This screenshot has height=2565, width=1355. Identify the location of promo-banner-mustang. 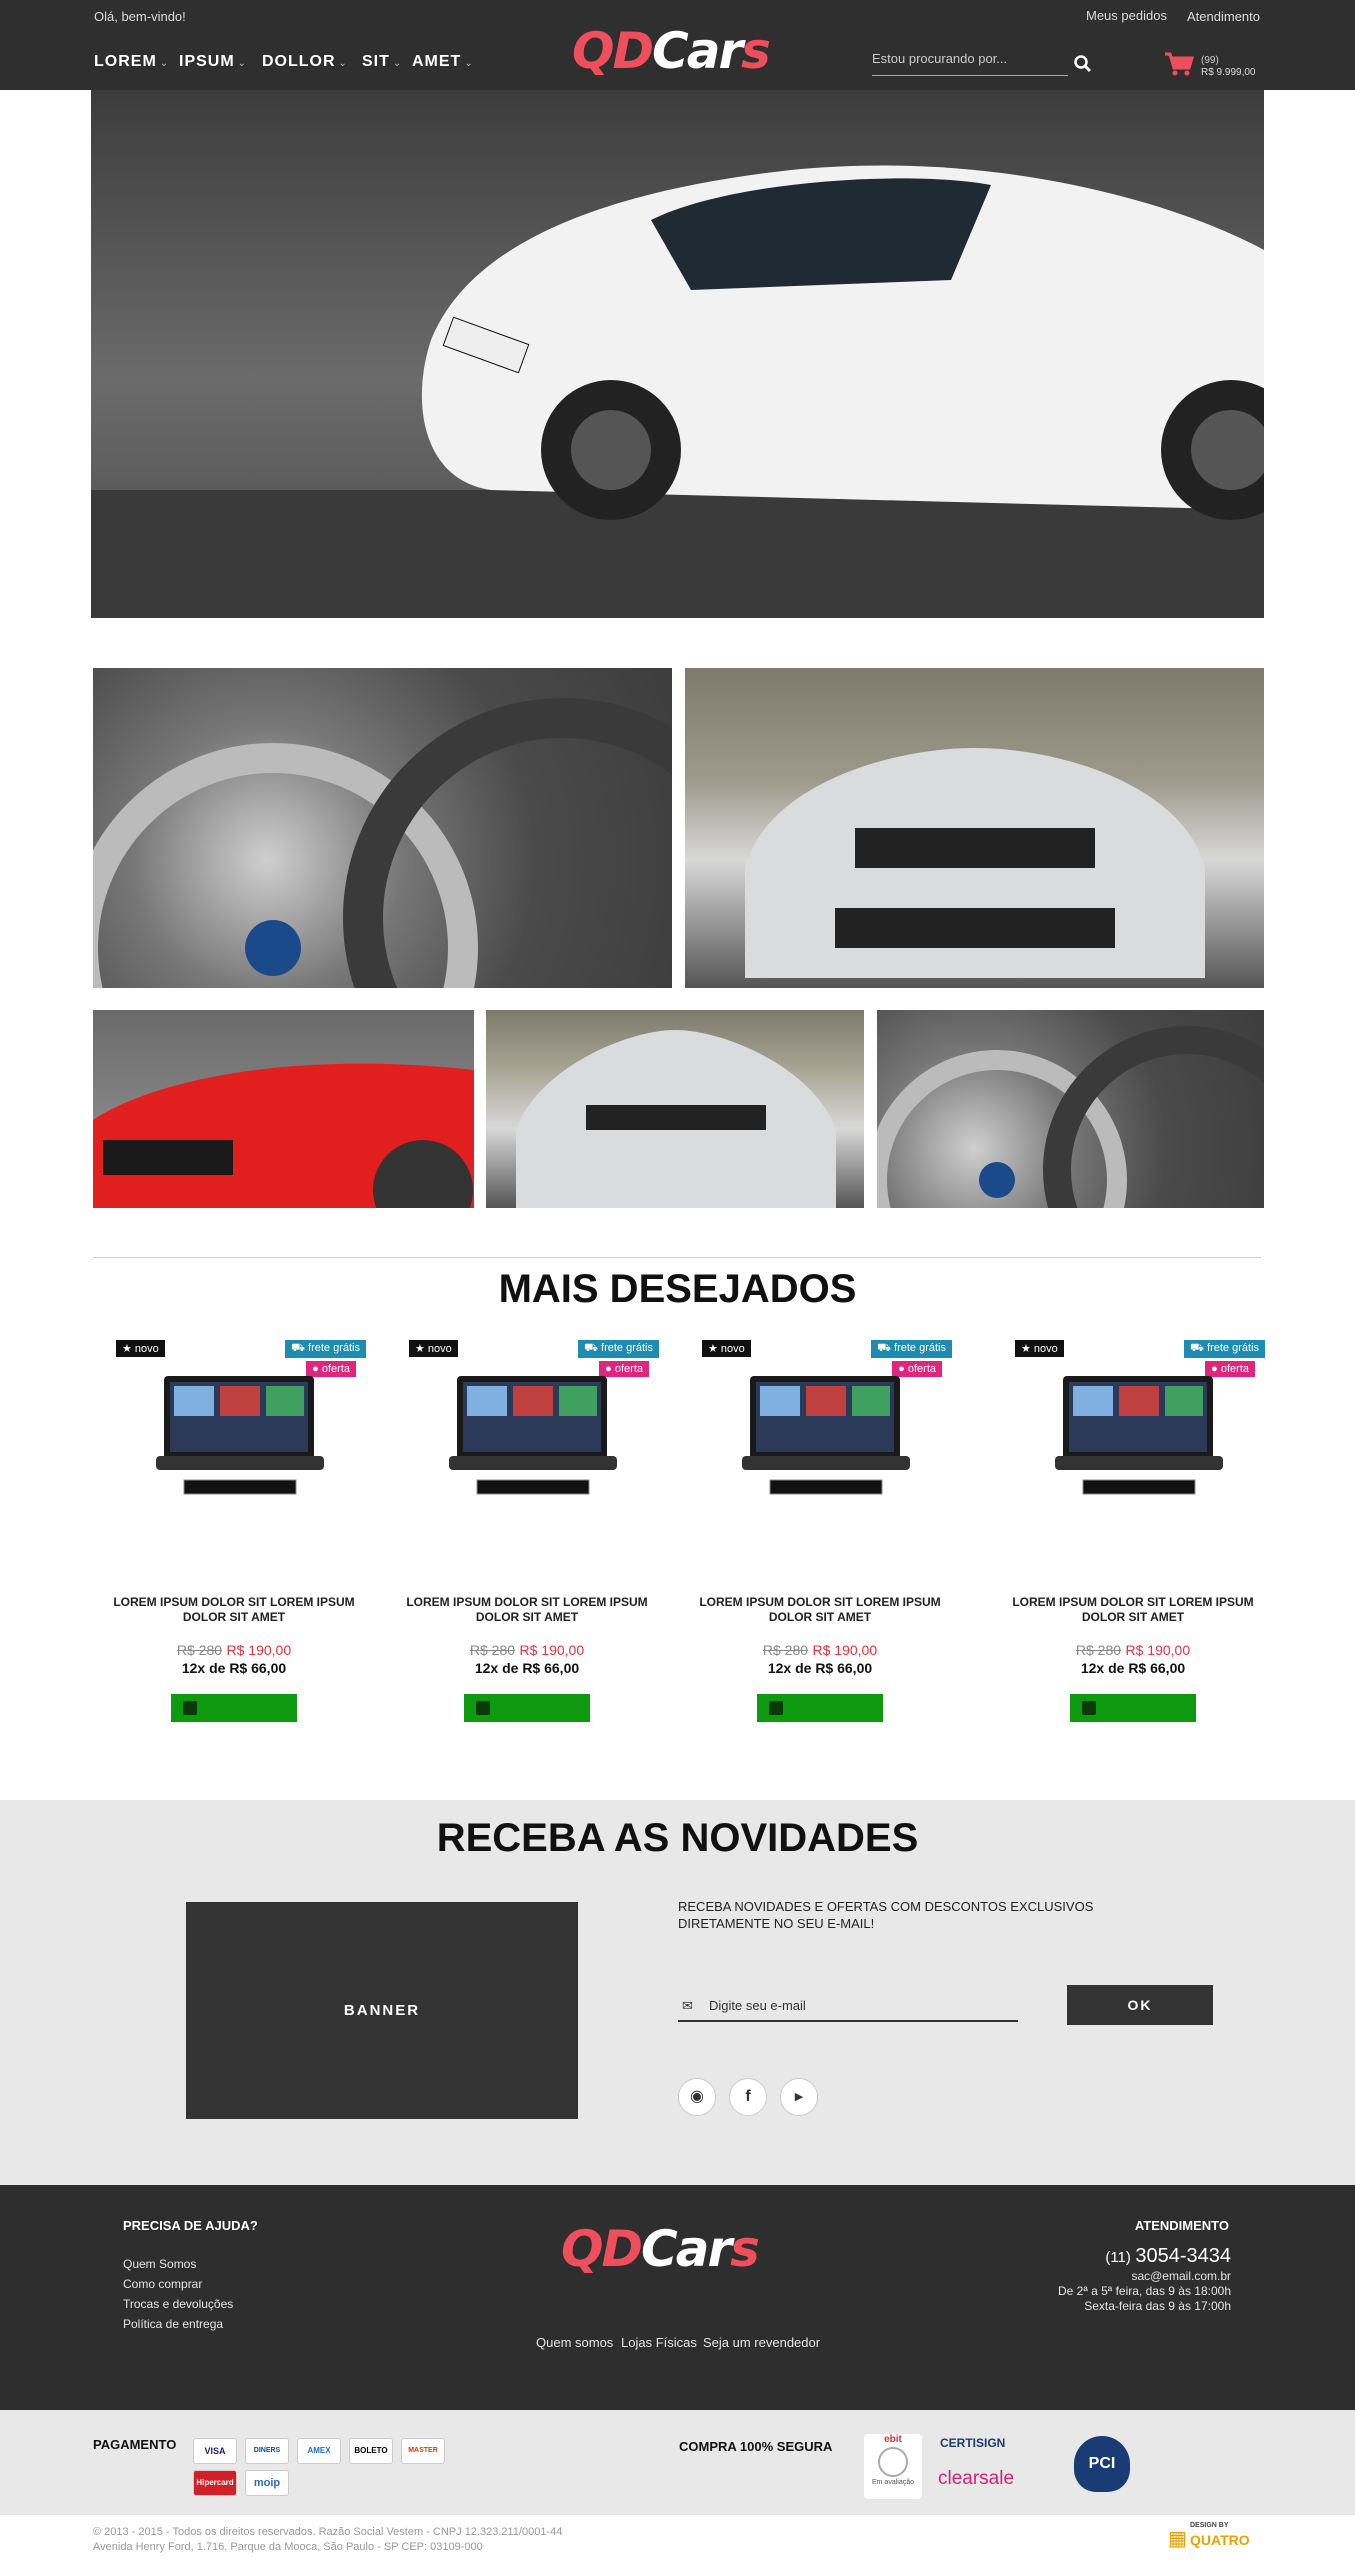
(283, 1109).